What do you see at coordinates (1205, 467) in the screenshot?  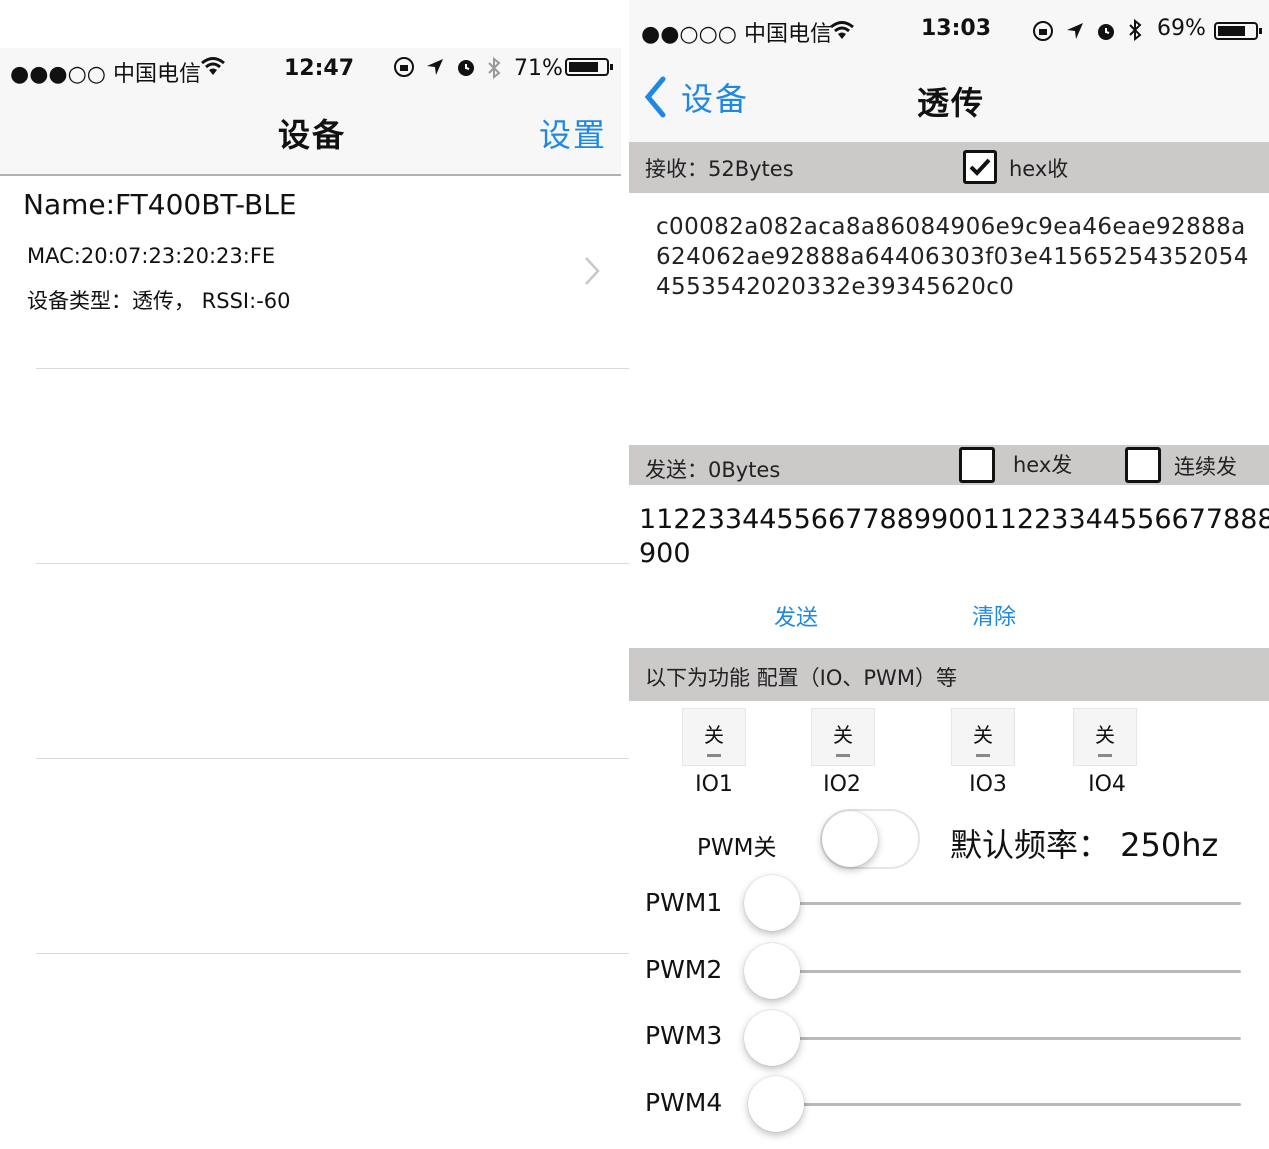 I see `continuous-send-label: 连续发` at bounding box center [1205, 467].